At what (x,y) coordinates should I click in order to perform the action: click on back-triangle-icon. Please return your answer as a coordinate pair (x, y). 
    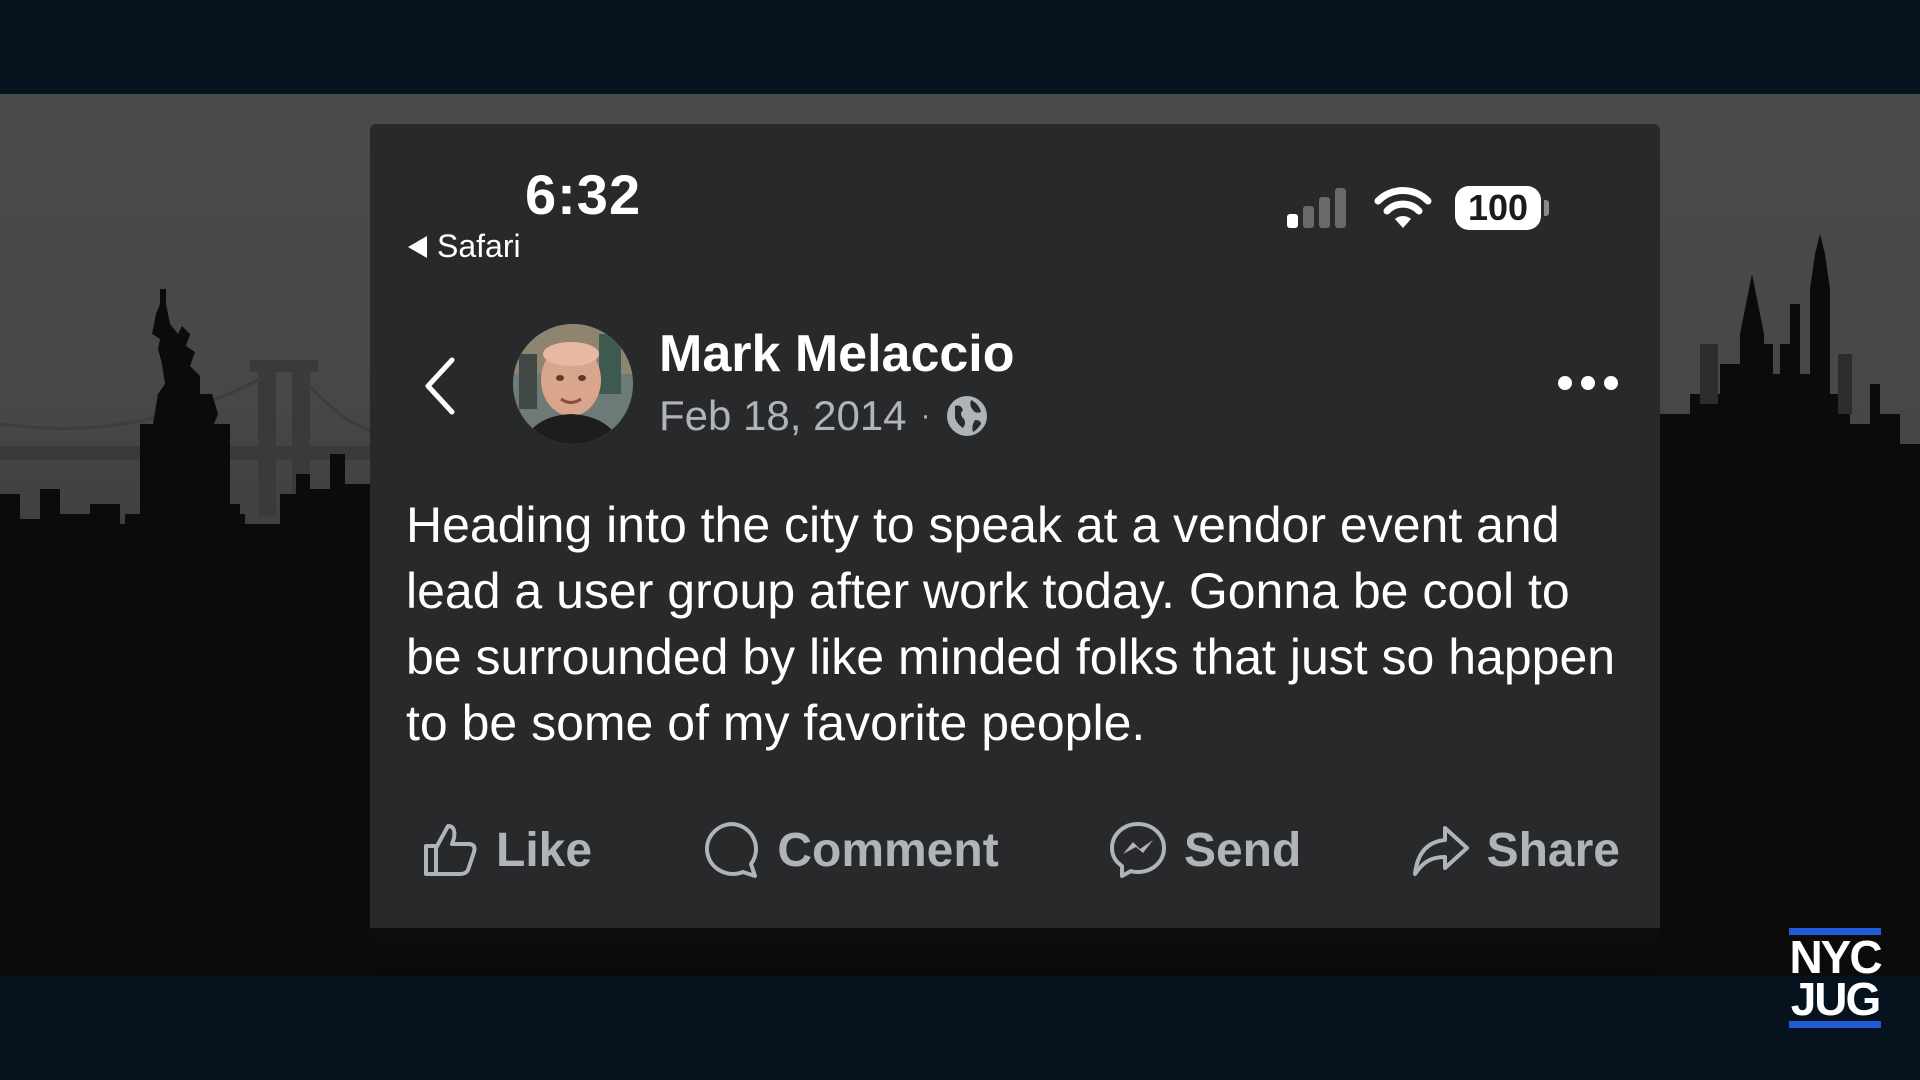
    Looking at the image, I should click on (417, 246).